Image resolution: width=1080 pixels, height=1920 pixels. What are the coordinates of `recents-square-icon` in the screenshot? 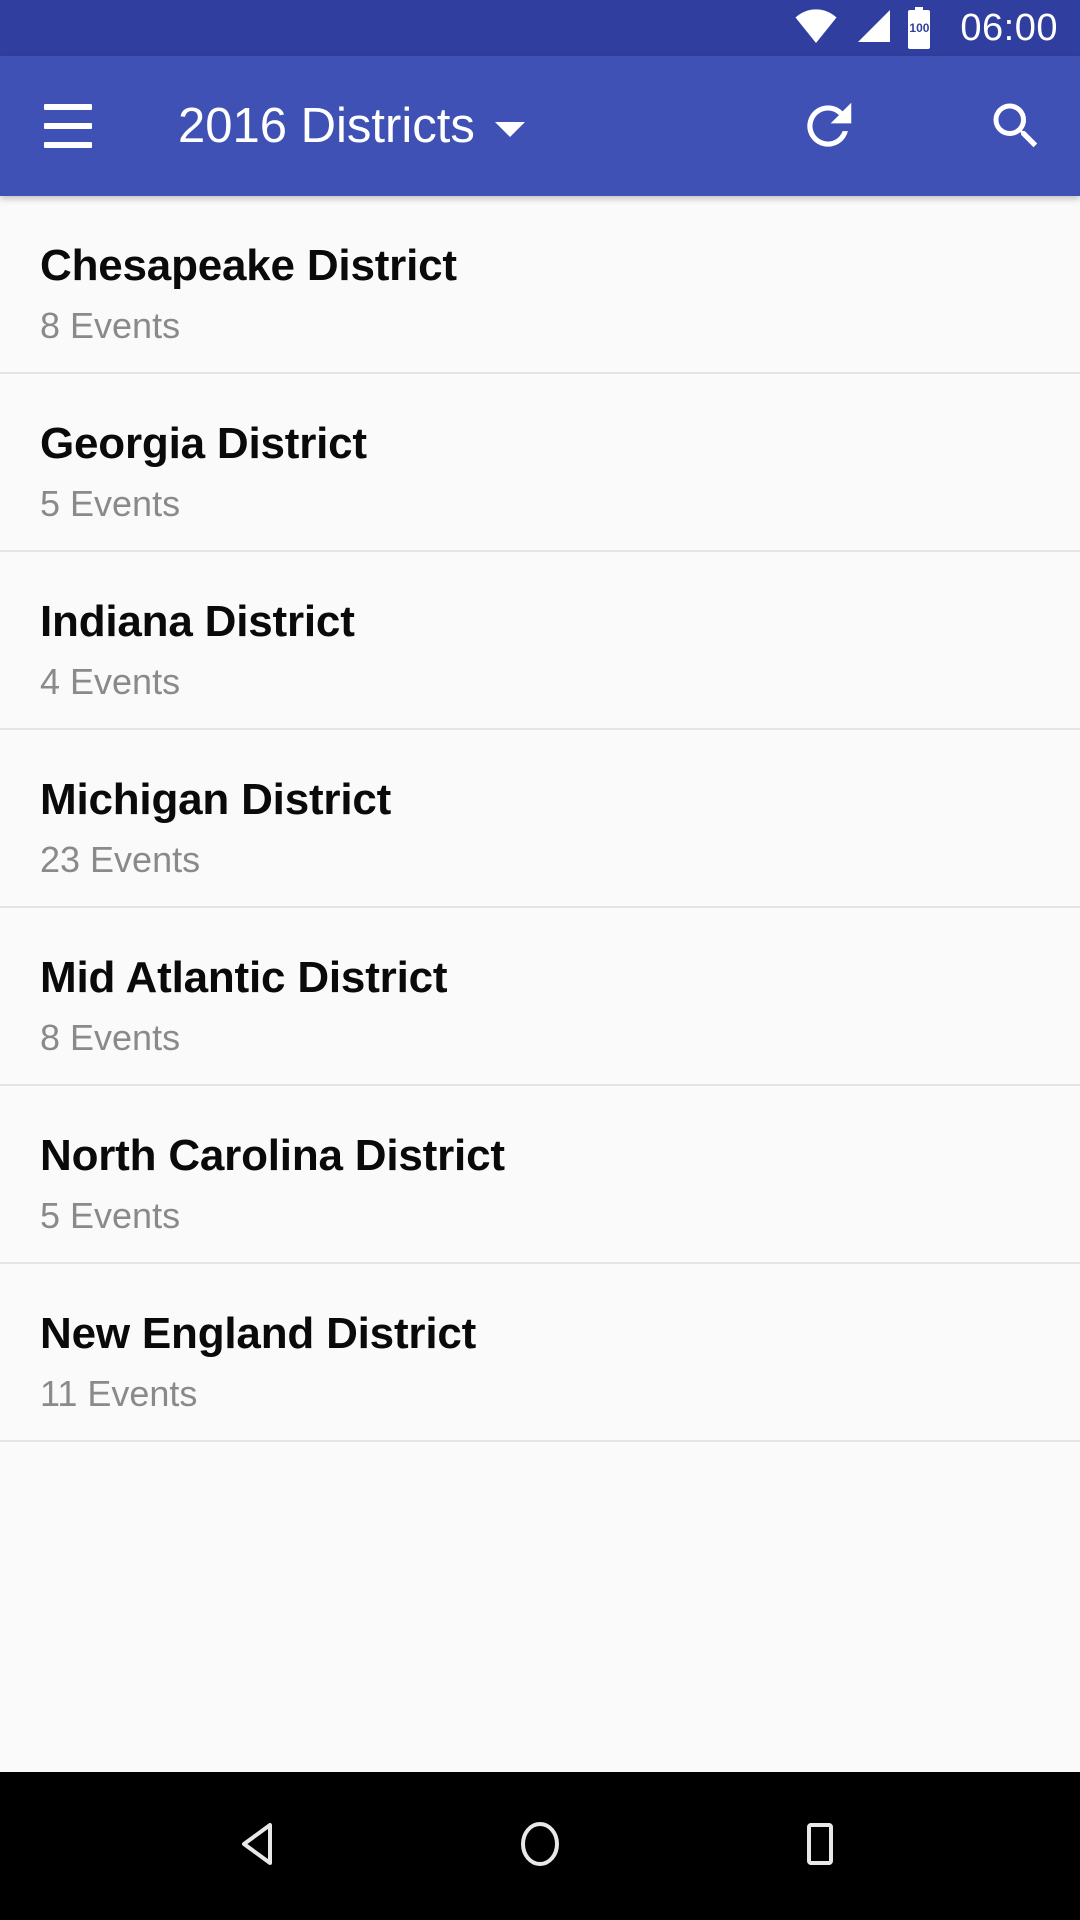 It's located at (820, 1846).